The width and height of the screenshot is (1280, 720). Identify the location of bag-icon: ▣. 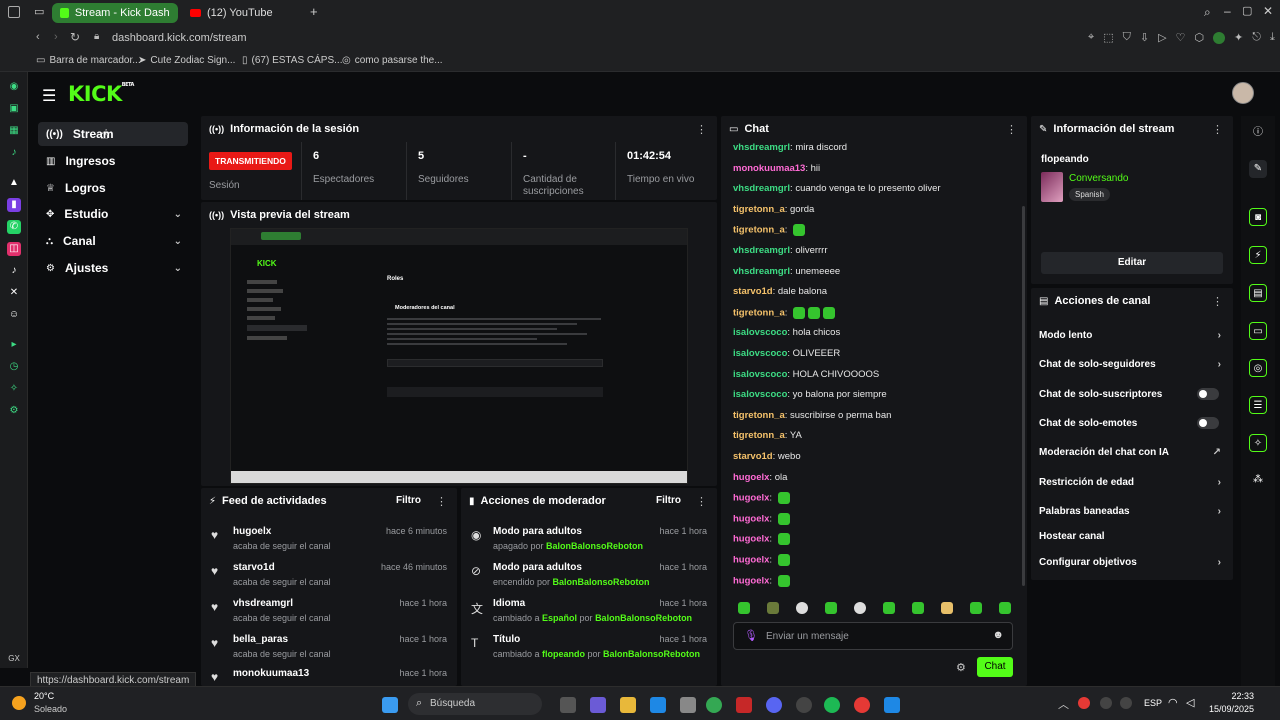
(14, 109).